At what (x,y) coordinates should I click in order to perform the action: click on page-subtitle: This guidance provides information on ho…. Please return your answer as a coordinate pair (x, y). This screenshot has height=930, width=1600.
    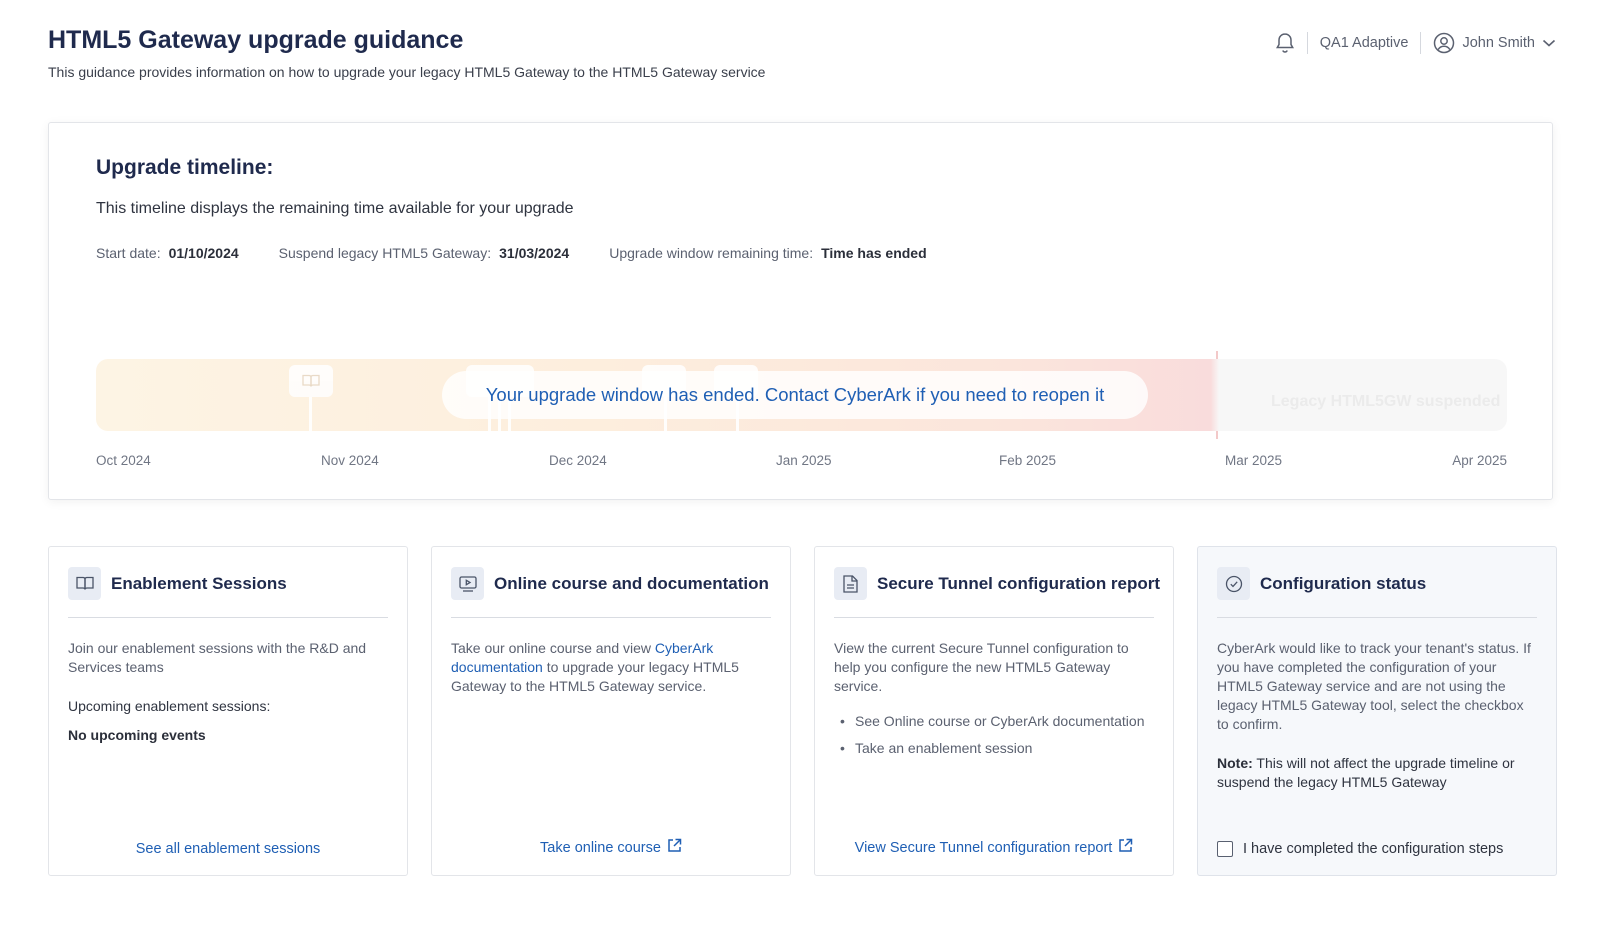
    Looking at the image, I should click on (407, 72).